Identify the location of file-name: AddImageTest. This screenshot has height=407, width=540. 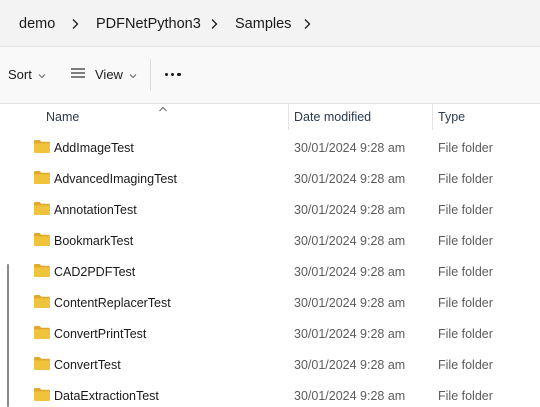
(94, 148).